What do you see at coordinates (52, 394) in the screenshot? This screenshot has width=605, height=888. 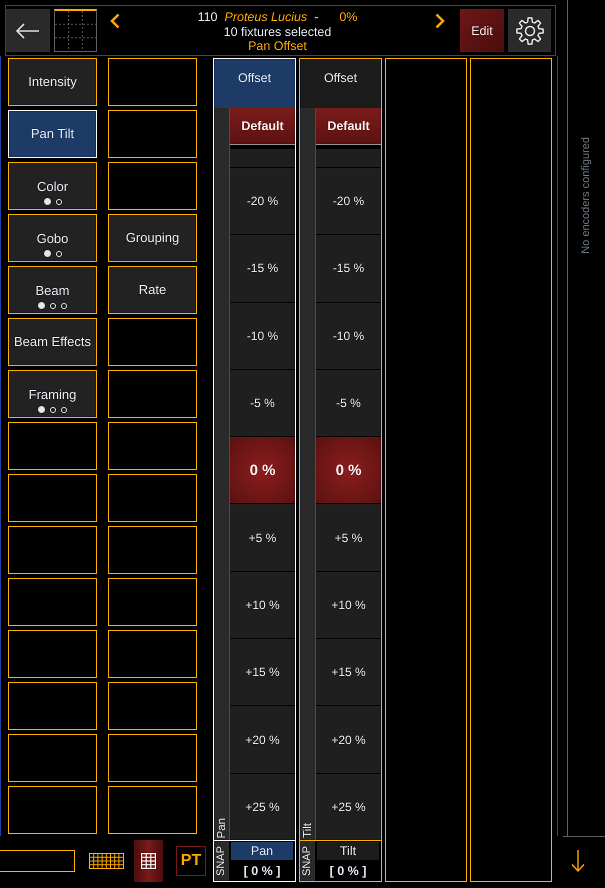 I see `category-button: Framing` at bounding box center [52, 394].